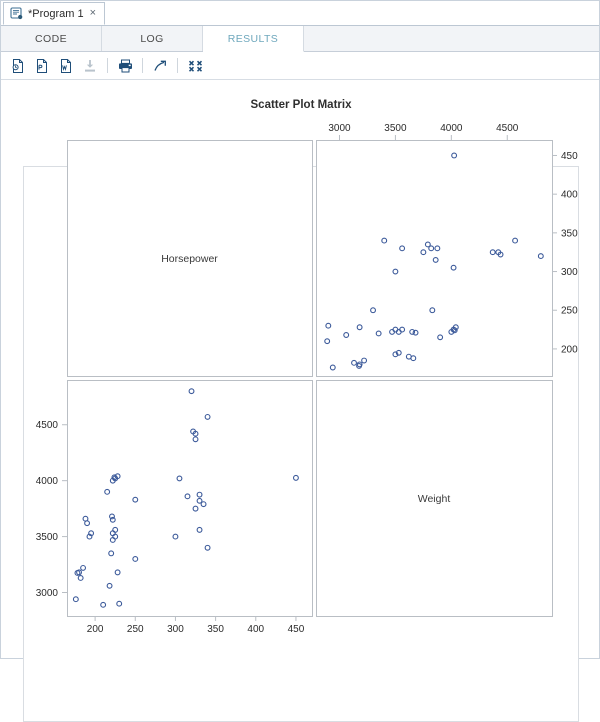 This screenshot has height=722, width=600. I want to click on view-tab-bar: CODE LOG RESULTS, so click(300, 39).